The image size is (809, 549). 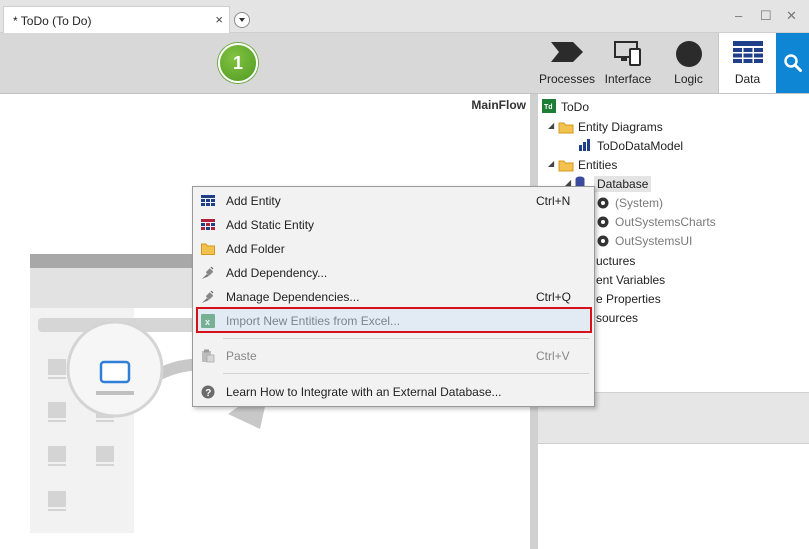 What do you see at coordinates (623, 184) in the screenshot?
I see `tree-item-database: Database` at bounding box center [623, 184].